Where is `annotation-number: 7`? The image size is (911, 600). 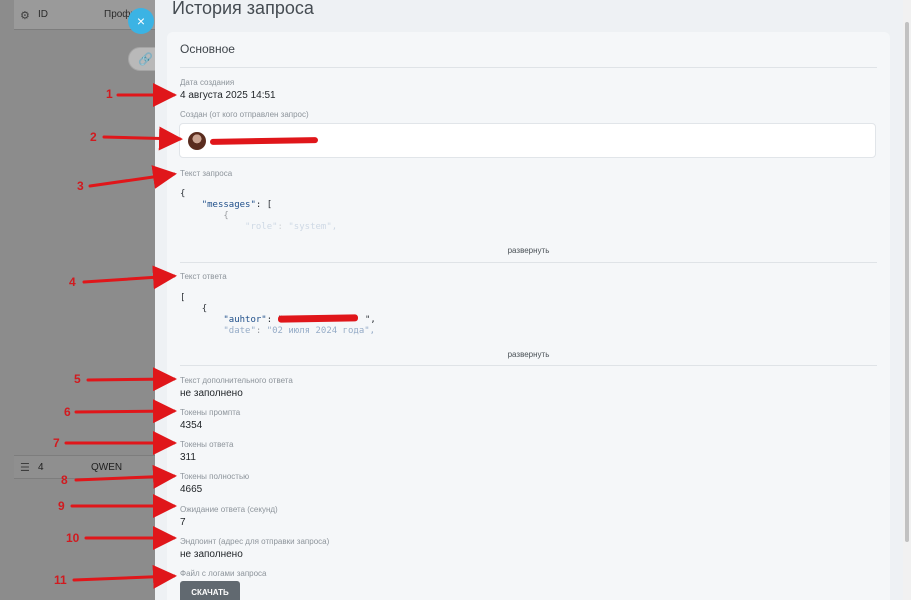 annotation-number: 7 is located at coordinates (56, 443).